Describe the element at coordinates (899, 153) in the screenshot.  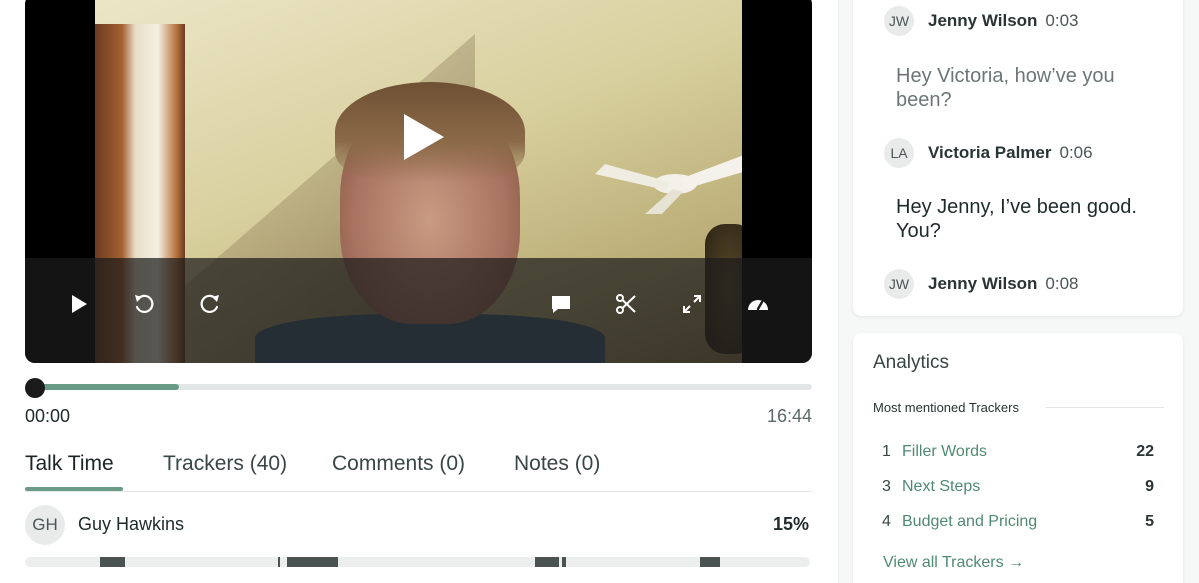
I see `avatar: LA` at that location.